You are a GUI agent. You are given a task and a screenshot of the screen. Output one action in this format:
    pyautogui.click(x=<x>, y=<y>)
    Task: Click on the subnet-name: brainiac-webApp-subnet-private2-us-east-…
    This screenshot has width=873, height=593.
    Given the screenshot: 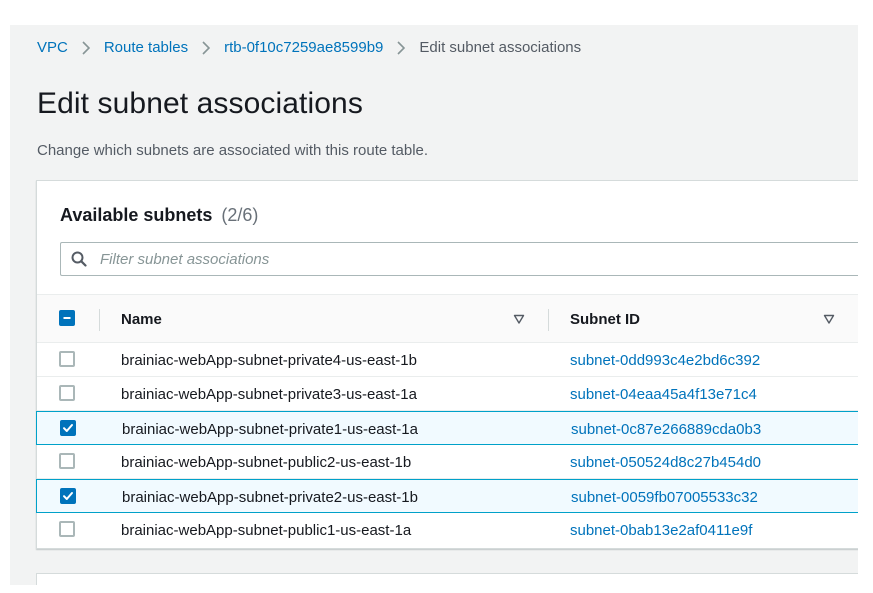 What is the action you would take?
    pyautogui.click(x=270, y=497)
    